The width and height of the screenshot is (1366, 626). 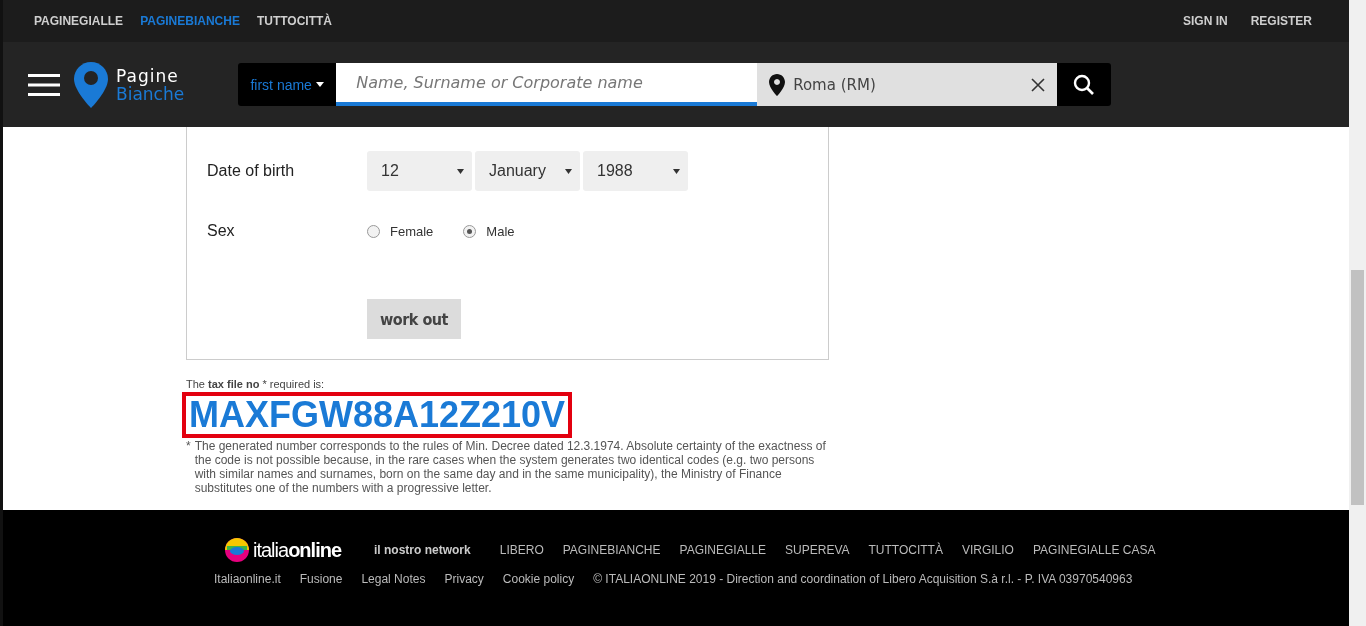 What do you see at coordinates (1357, 313) in the screenshot?
I see `scrollbar` at bounding box center [1357, 313].